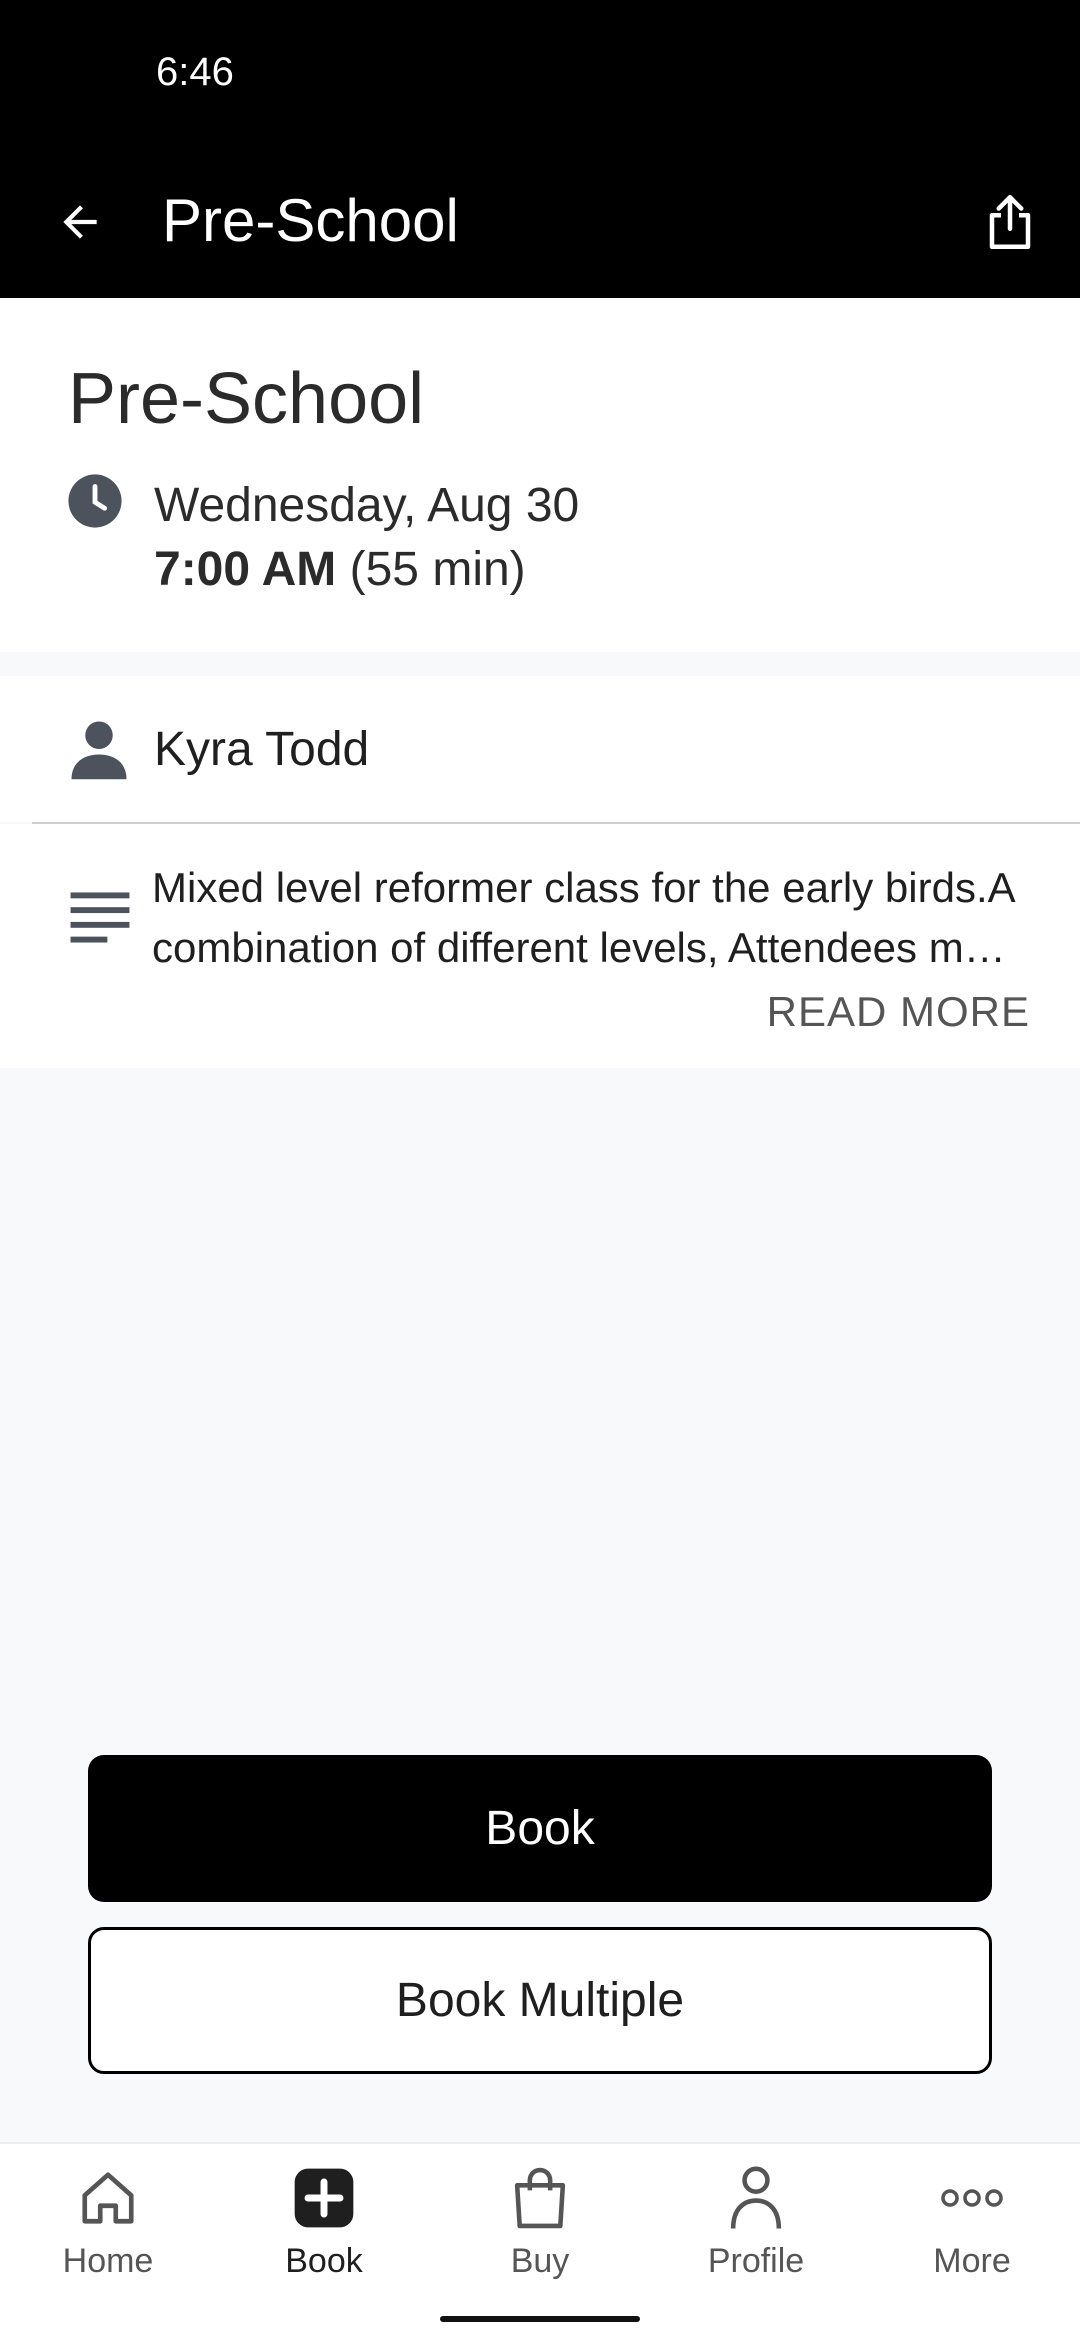 This screenshot has width=1080, height=2340. What do you see at coordinates (245, 569) in the screenshot?
I see `class-time: 7:00 AM` at bounding box center [245, 569].